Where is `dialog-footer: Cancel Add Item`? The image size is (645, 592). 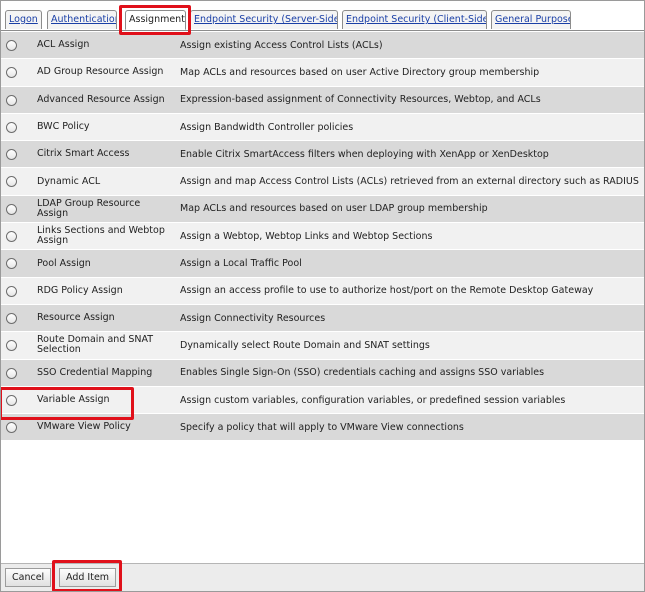 dialog-footer: Cancel Add Item is located at coordinates (322, 577).